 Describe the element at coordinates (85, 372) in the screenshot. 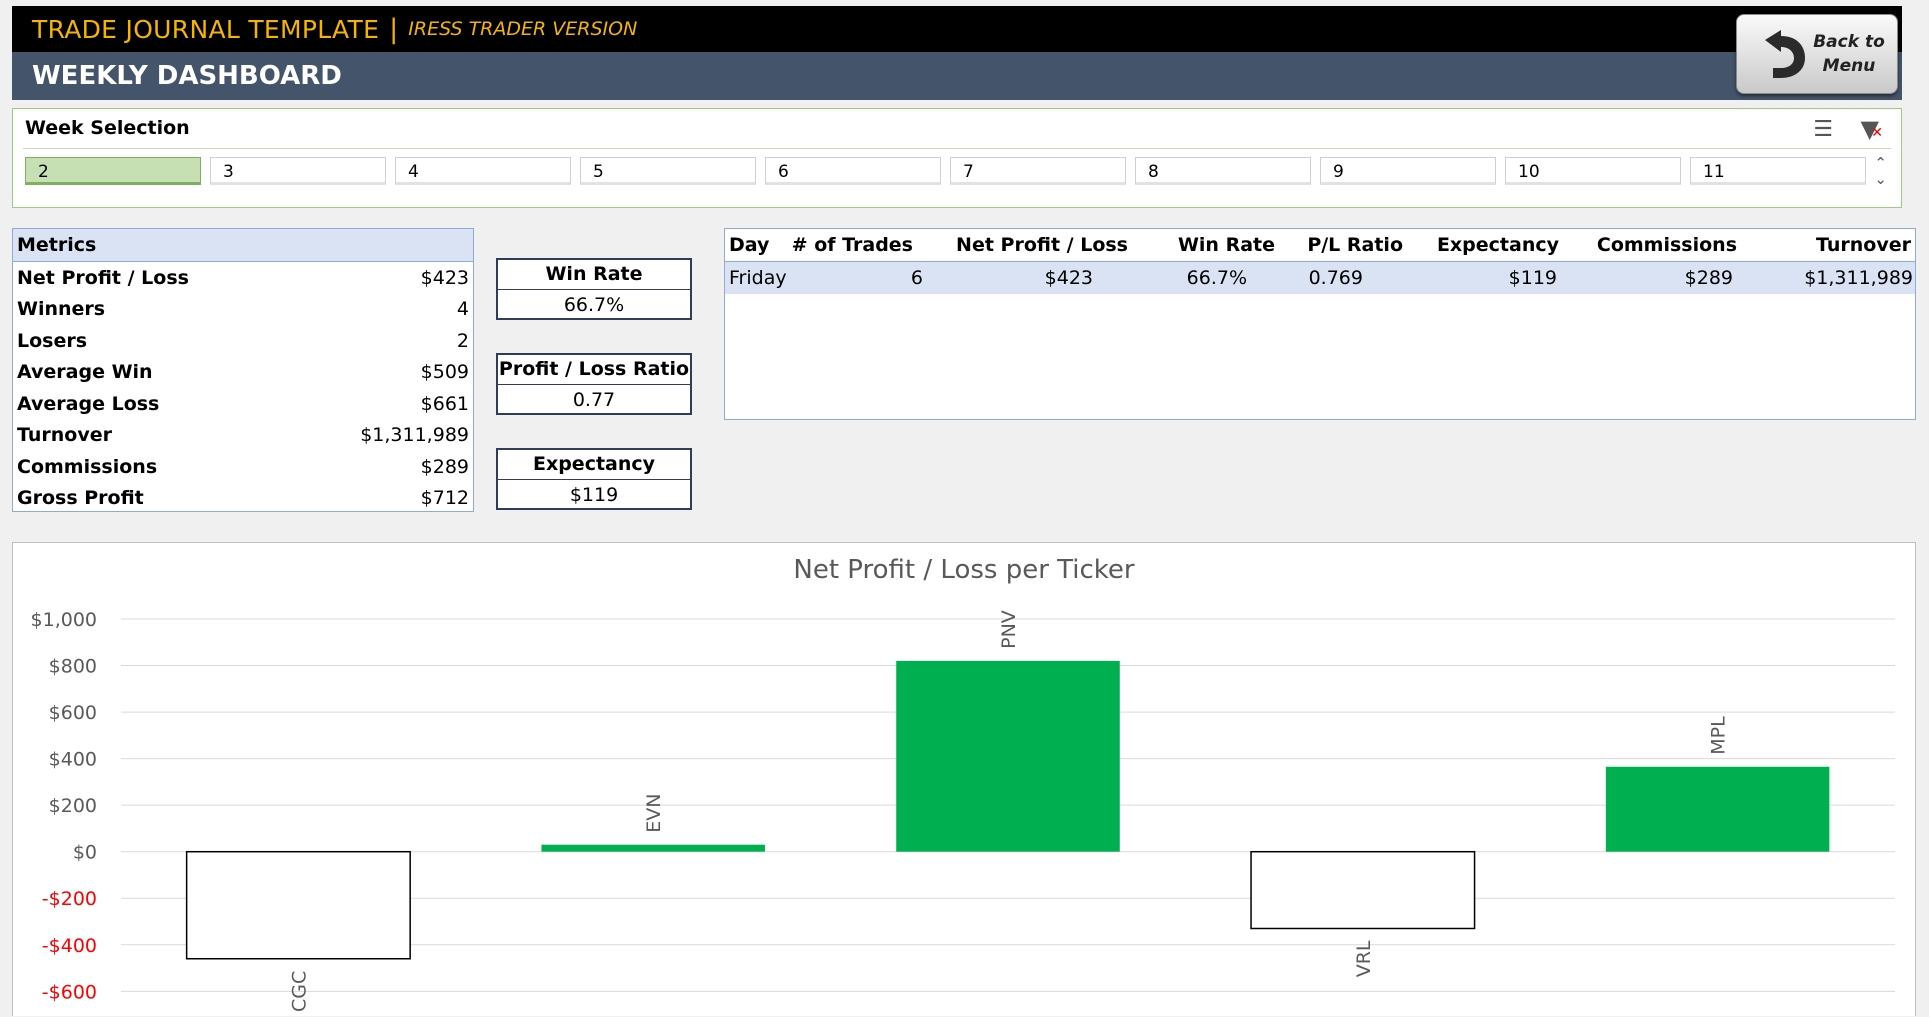

I see `metric-label: Average Win` at that location.